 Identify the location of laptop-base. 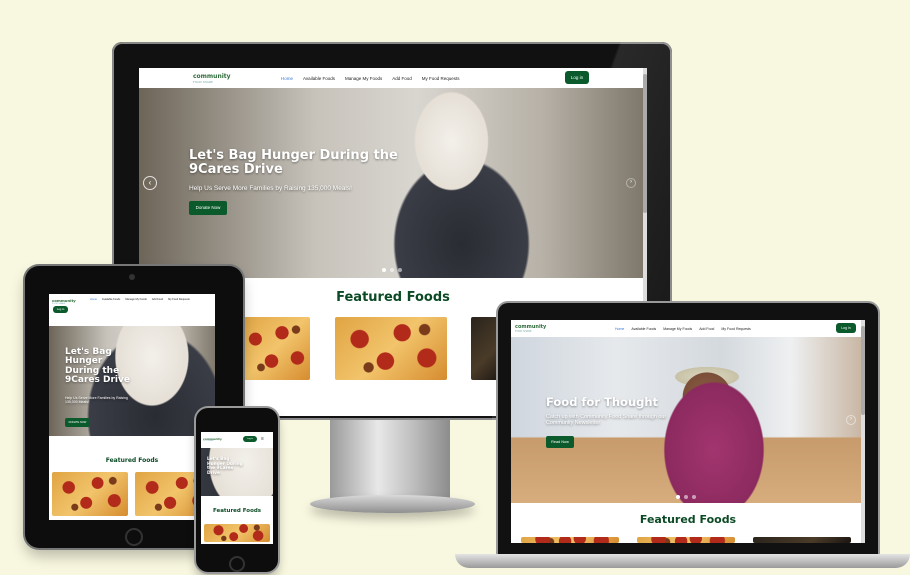
(682, 561).